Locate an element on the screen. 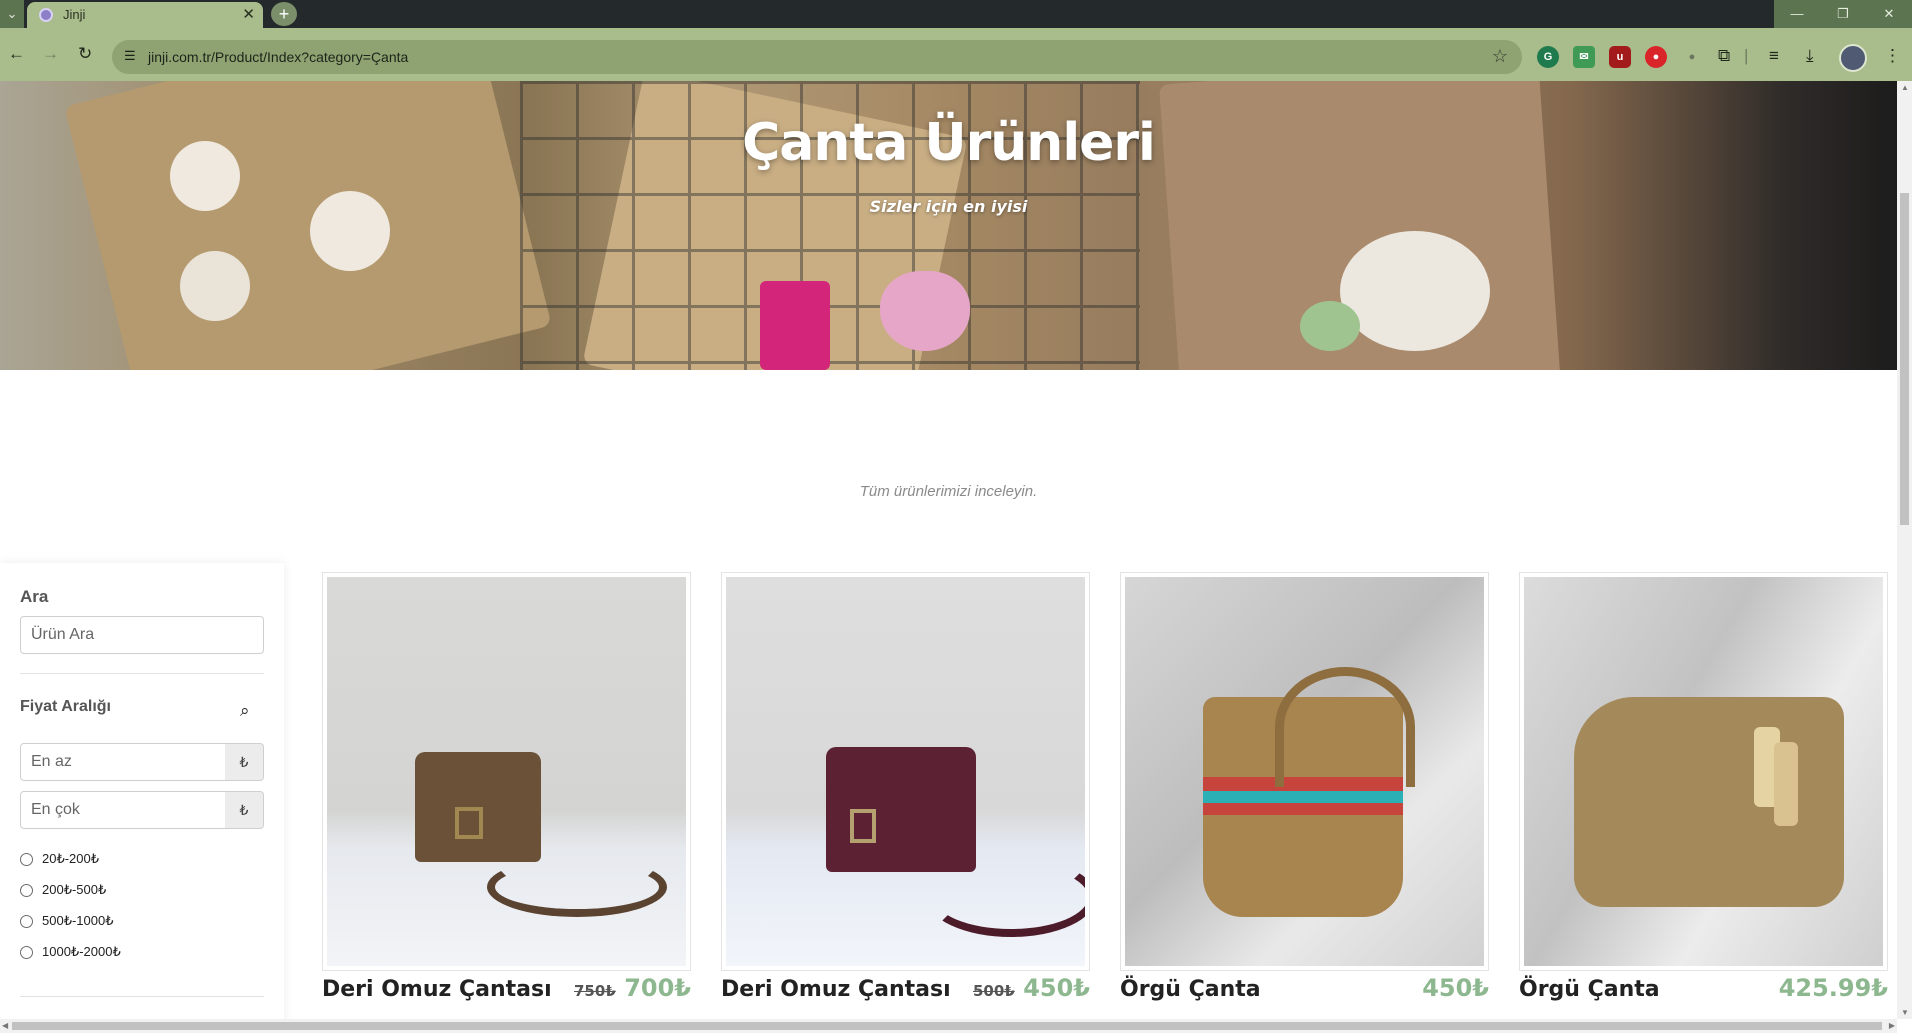 Image resolution: width=1912 pixels, height=1033 pixels. profile-avatar is located at coordinates (1853, 58).